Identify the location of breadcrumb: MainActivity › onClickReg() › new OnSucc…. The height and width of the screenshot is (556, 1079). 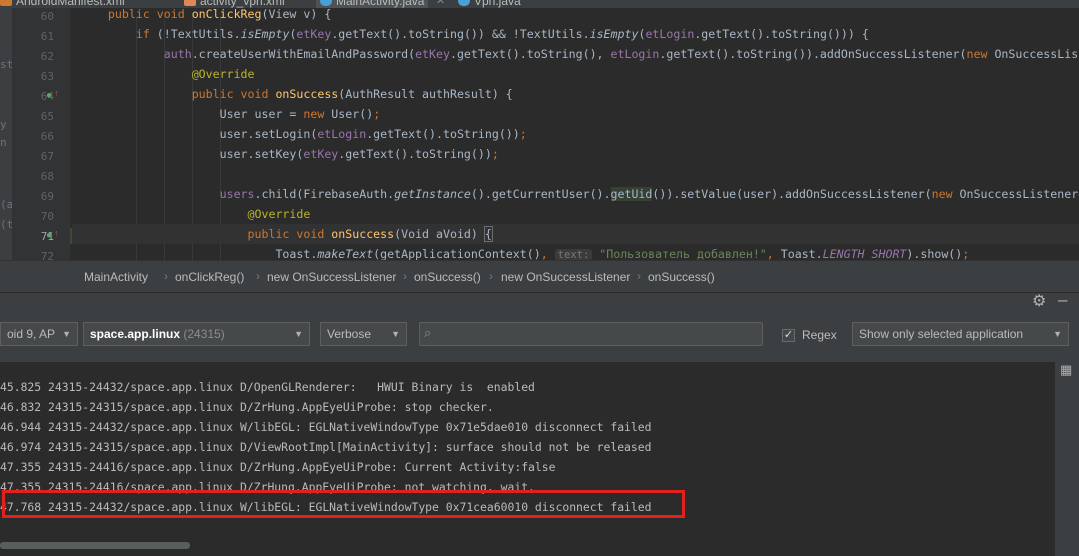
(539, 276).